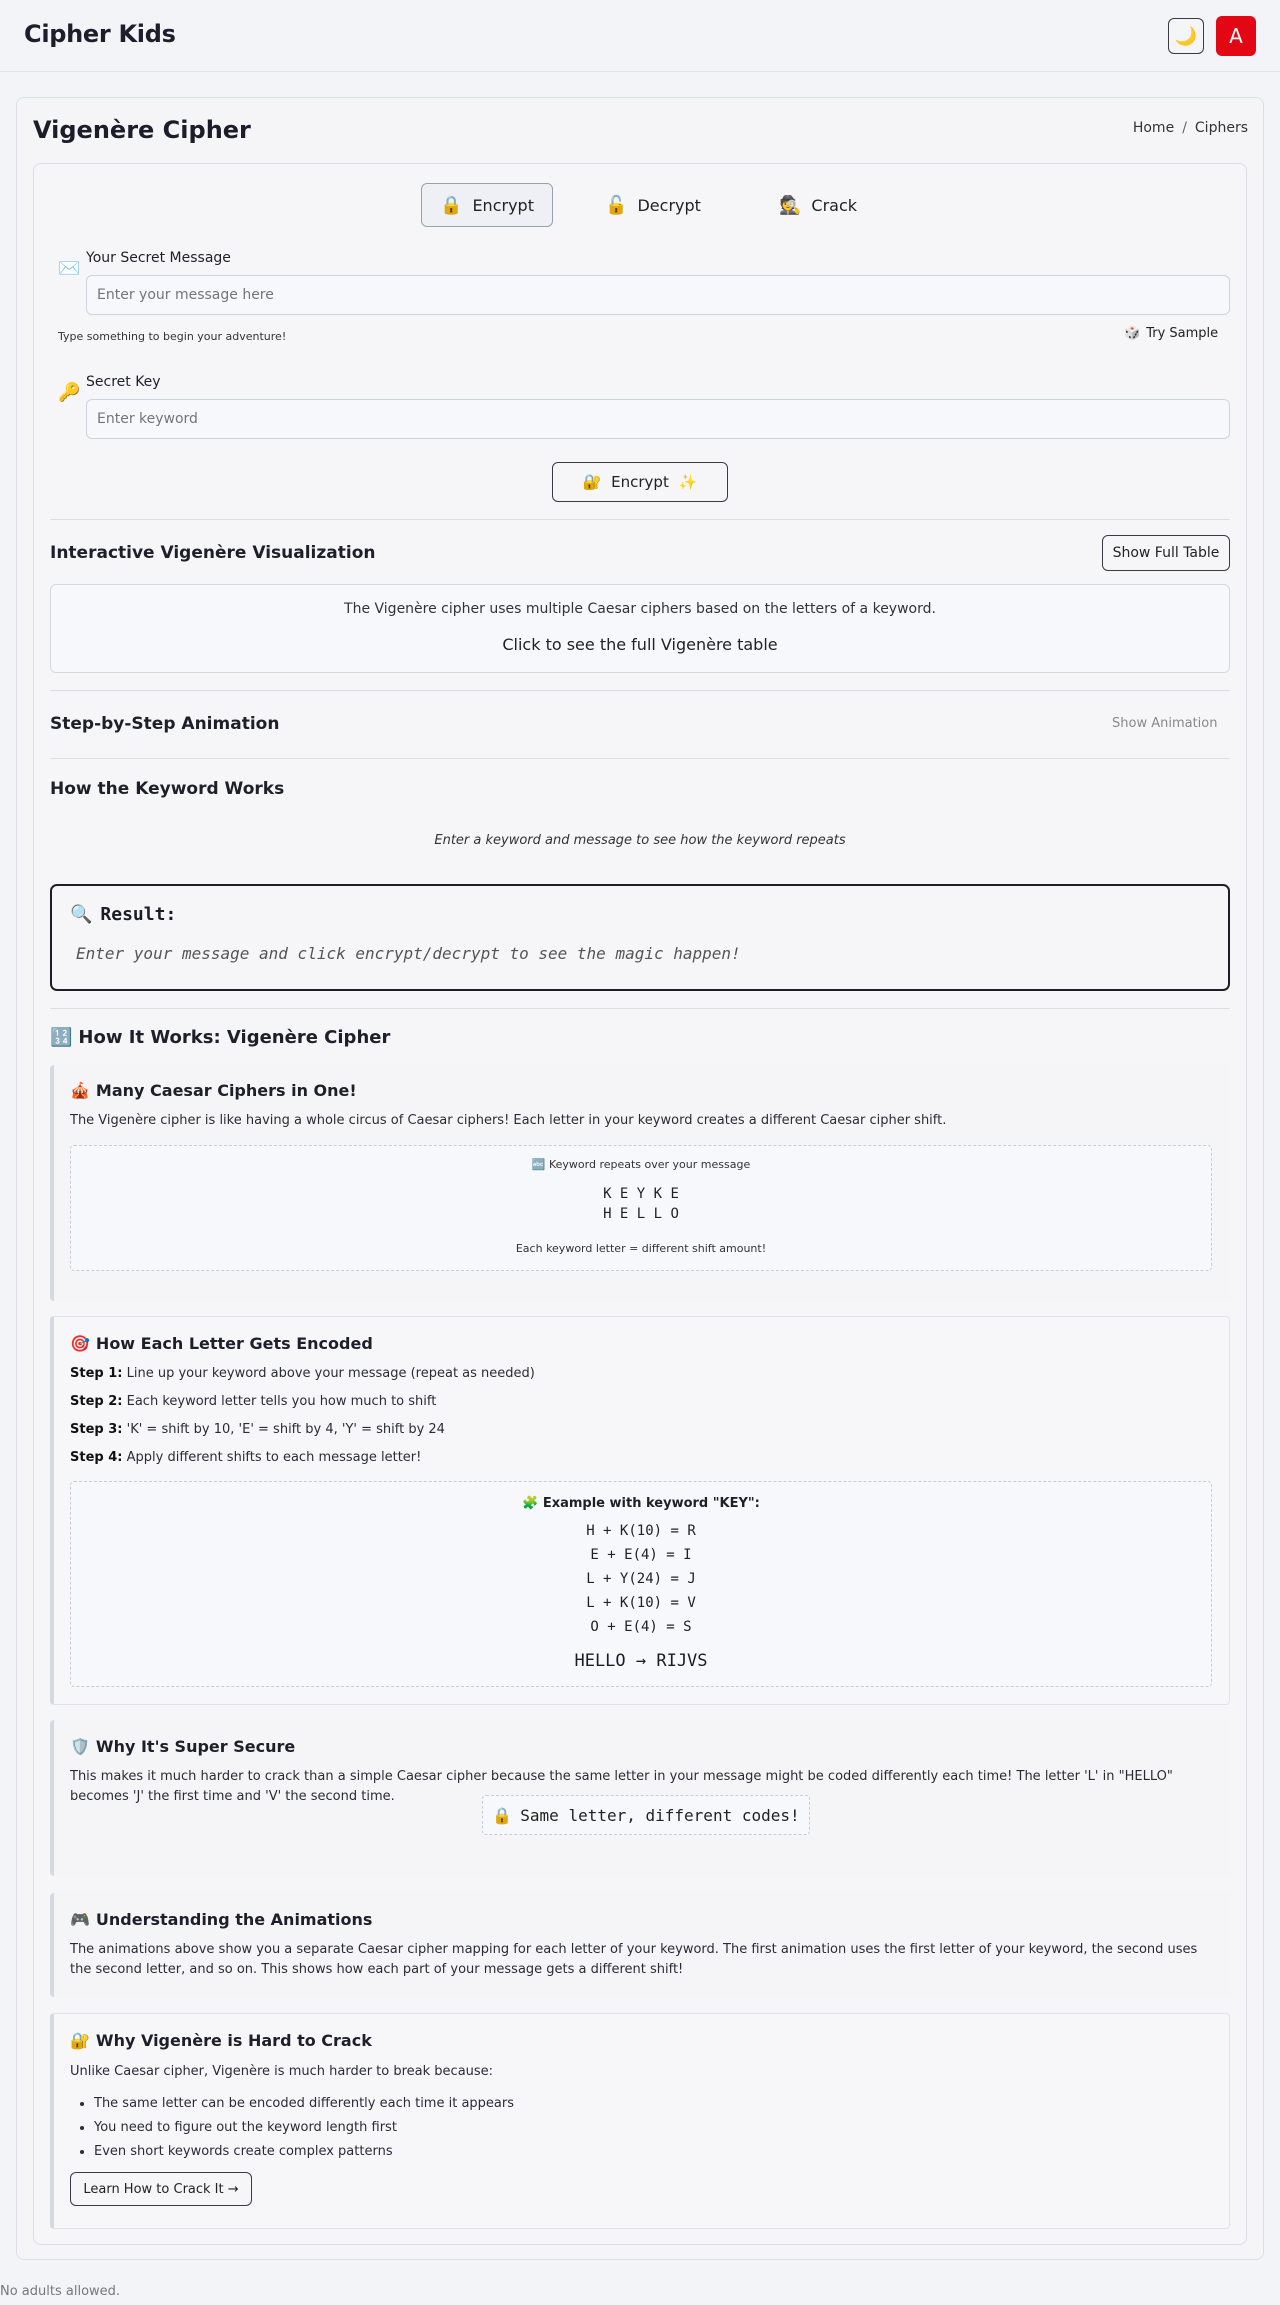 This screenshot has height=2305, width=1280. I want to click on breadcrumb: Home / Ciphers, so click(1190, 128).